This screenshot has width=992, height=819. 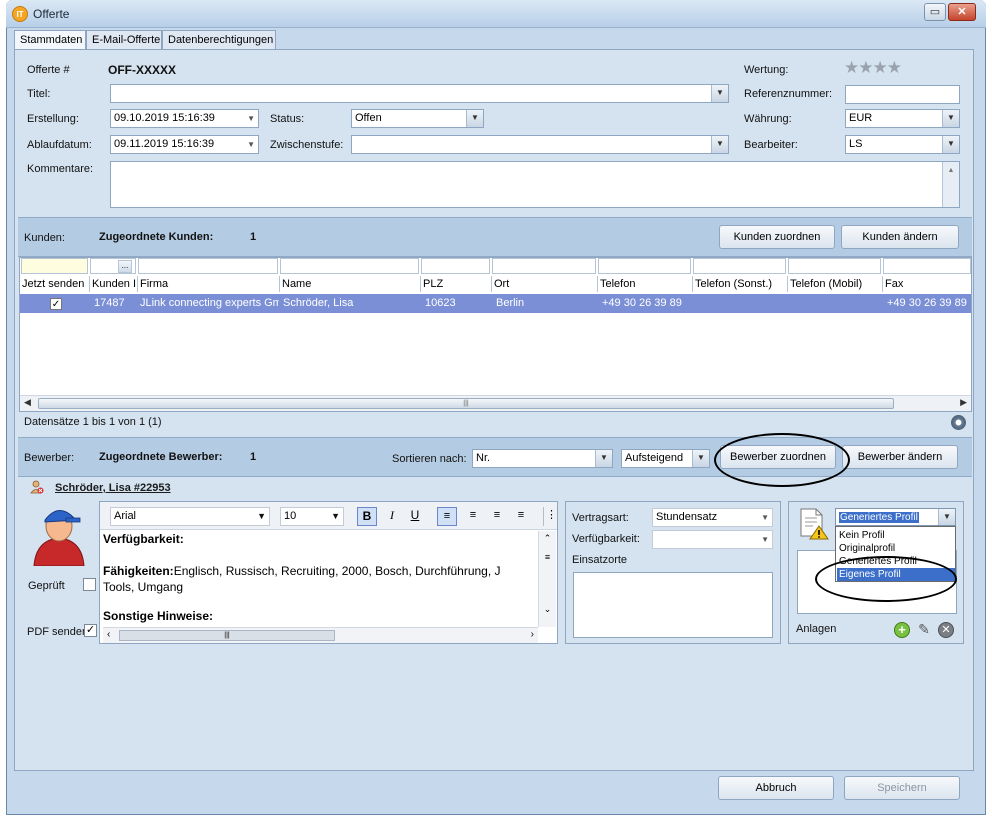 What do you see at coordinates (900, 457) in the screenshot?
I see `bewerber-aendern-button: Bewerber ändern` at bounding box center [900, 457].